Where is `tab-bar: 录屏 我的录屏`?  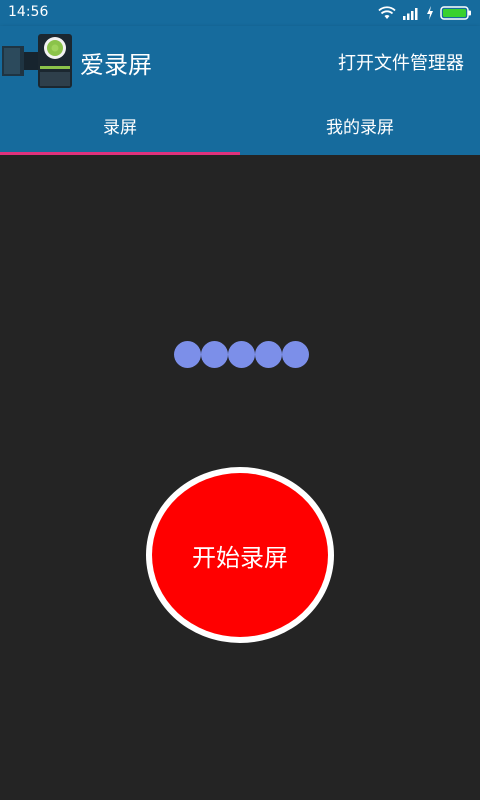
tab-bar: 录屏 我的录屏 is located at coordinates (240, 125).